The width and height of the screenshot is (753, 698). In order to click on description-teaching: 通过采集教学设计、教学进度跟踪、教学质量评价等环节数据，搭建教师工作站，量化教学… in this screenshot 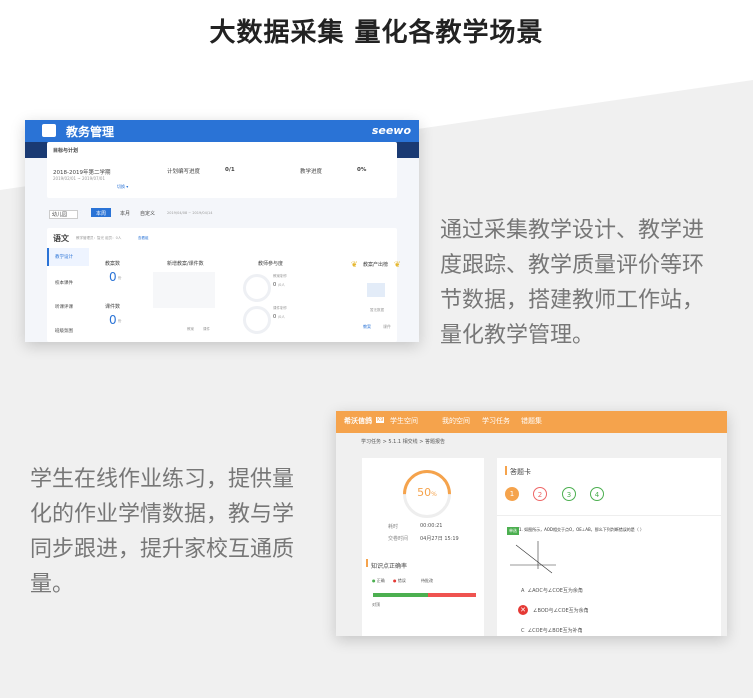, I will do `click(572, 283)`.